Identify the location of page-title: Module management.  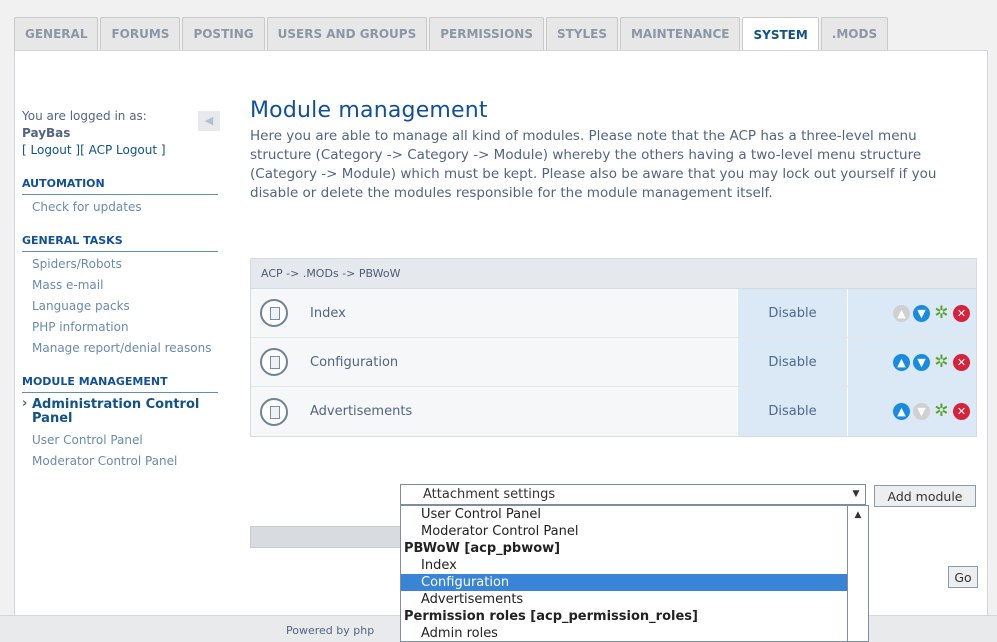
(369, 110).